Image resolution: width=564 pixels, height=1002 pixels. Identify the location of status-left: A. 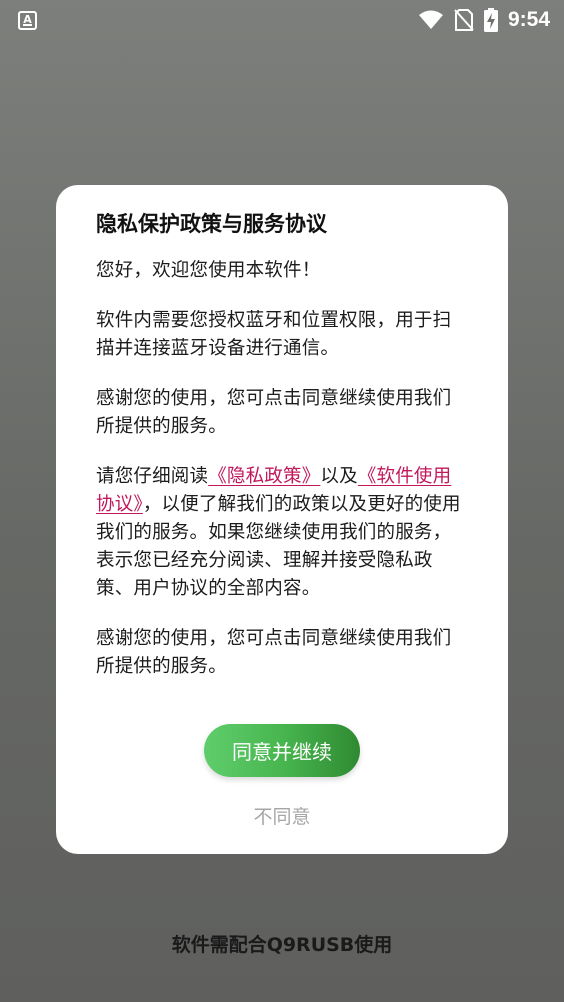
(27, 20).